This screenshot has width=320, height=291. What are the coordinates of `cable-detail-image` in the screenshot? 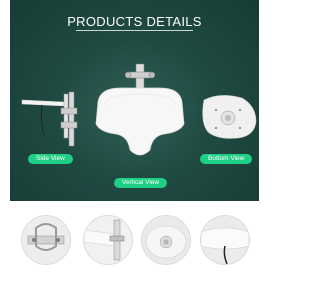 It's located at (225, 240).